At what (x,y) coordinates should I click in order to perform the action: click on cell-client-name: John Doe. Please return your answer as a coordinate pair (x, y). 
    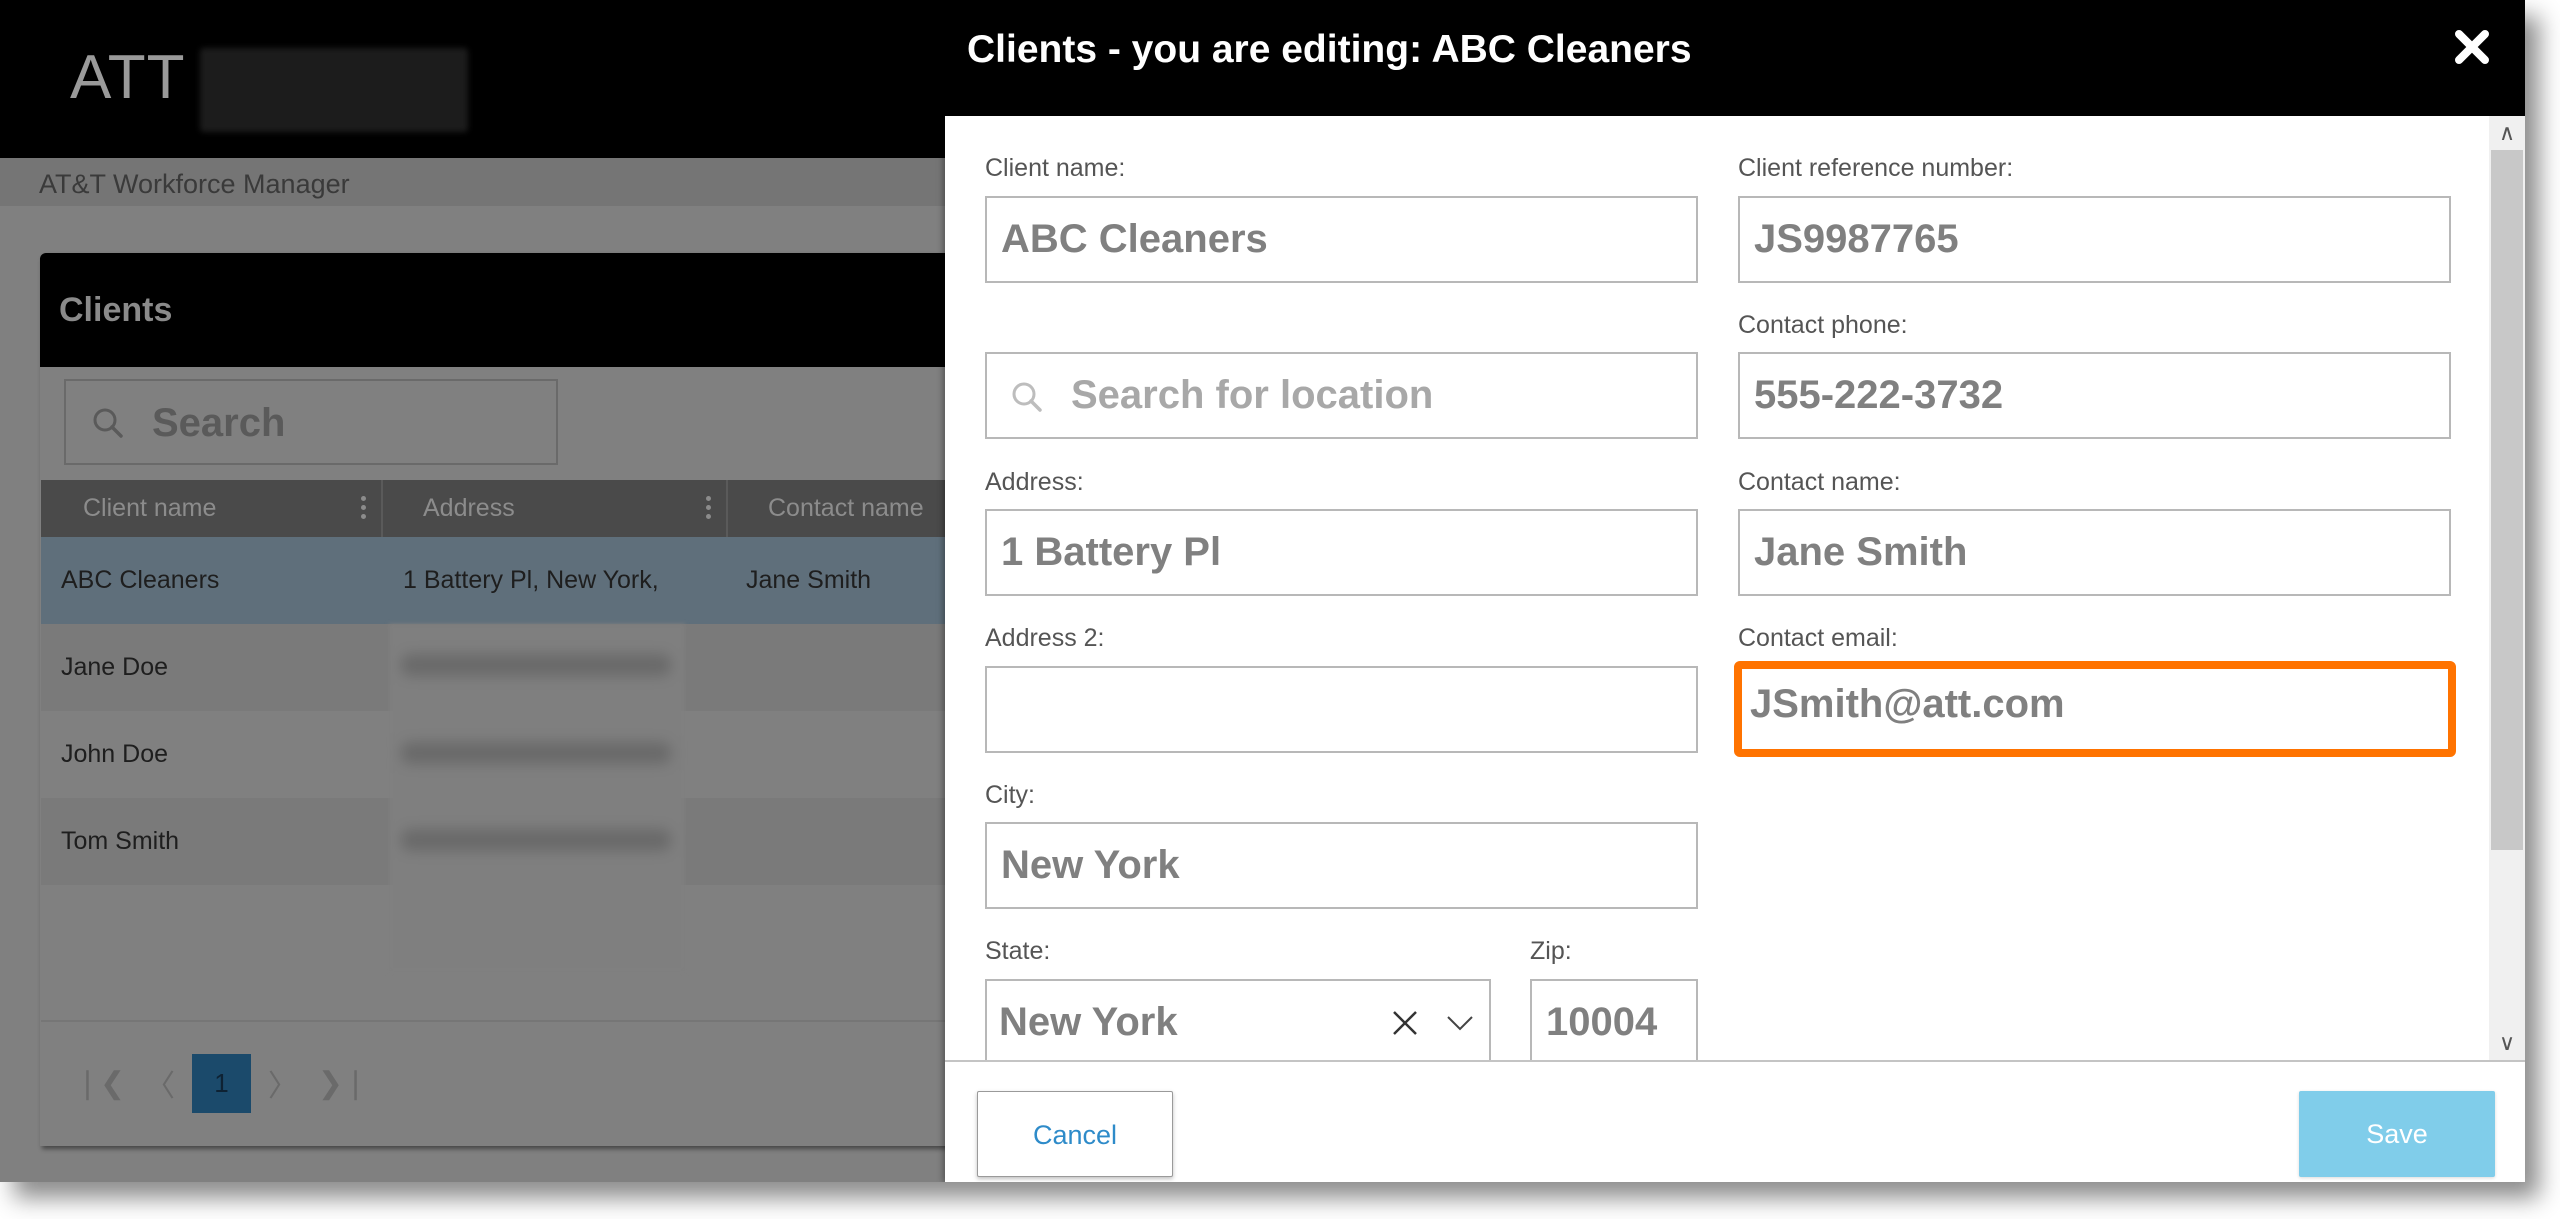
    Looking at the image, I should click on (115, 754).